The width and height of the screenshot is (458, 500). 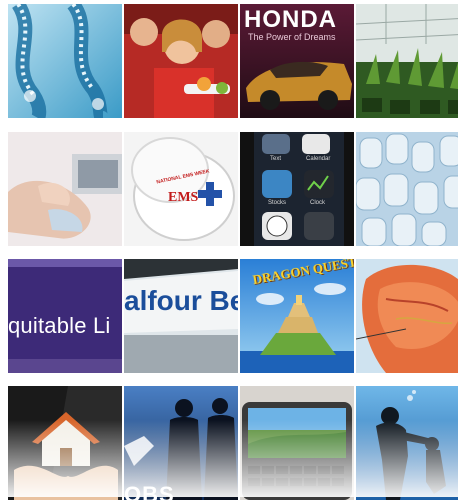 What do you see at coordinates (181, 300) in the screenshot?
I see `balfour-beatty-logo: alfour Beatt` at bounding box center [181, 300].